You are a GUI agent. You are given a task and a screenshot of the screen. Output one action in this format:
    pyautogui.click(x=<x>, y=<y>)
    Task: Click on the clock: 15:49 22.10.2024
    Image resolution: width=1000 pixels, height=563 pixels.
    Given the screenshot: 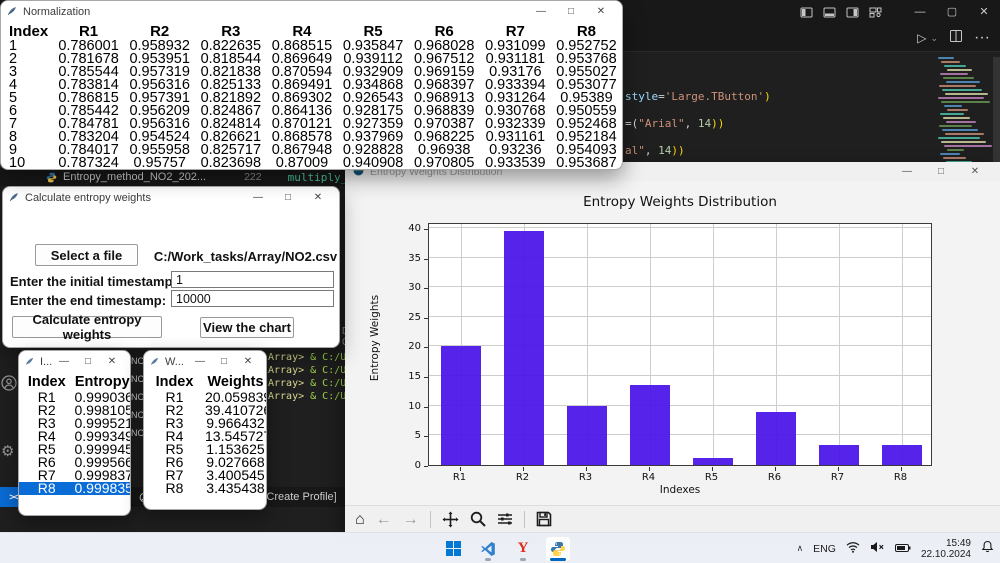 What is the action you would take?
    pyautogui.click(x=946, y=549)
    